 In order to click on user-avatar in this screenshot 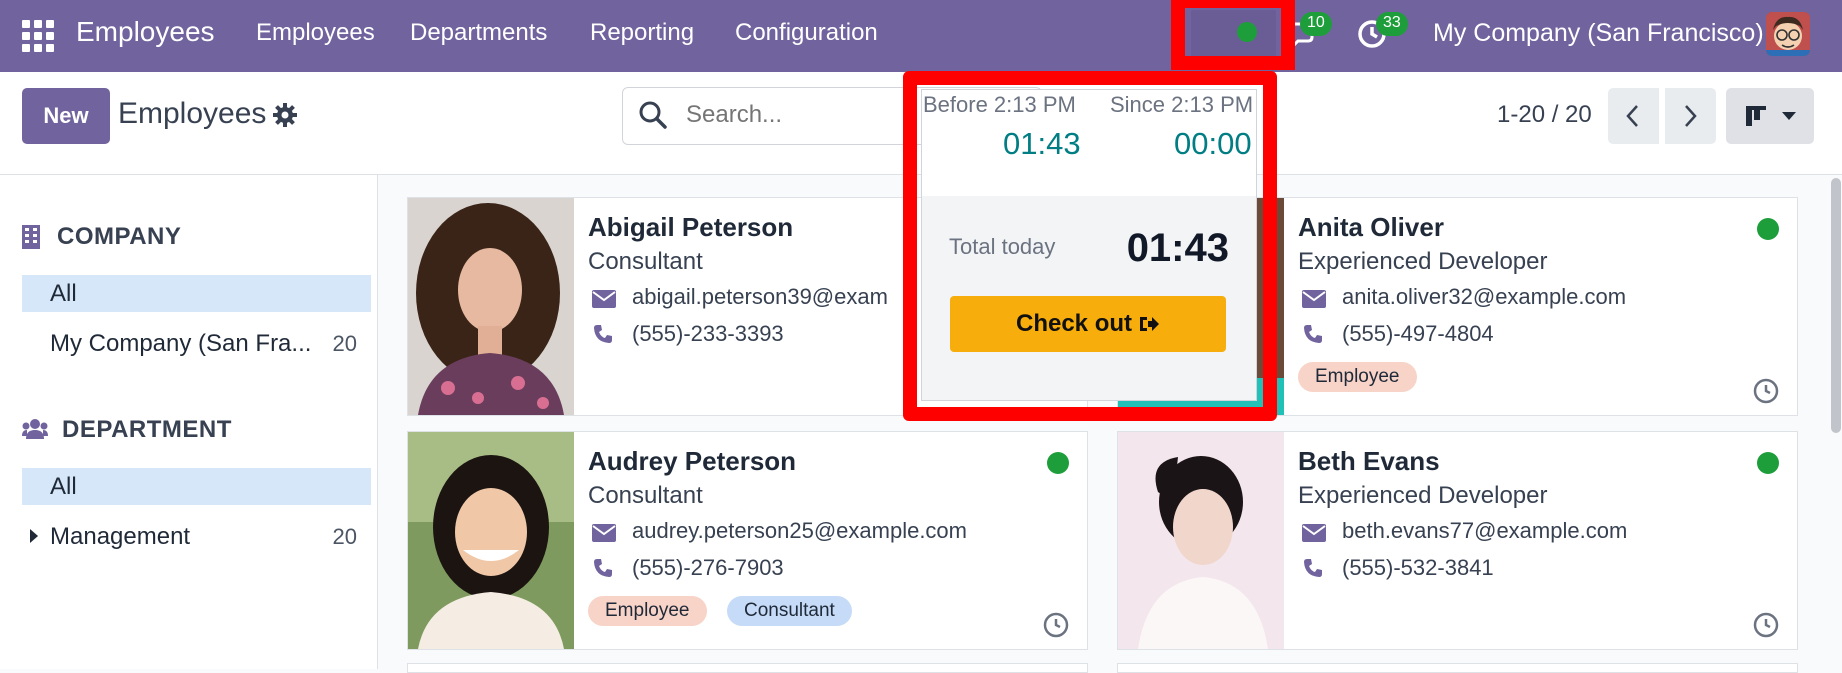, I will do `click(1788, 34)`.